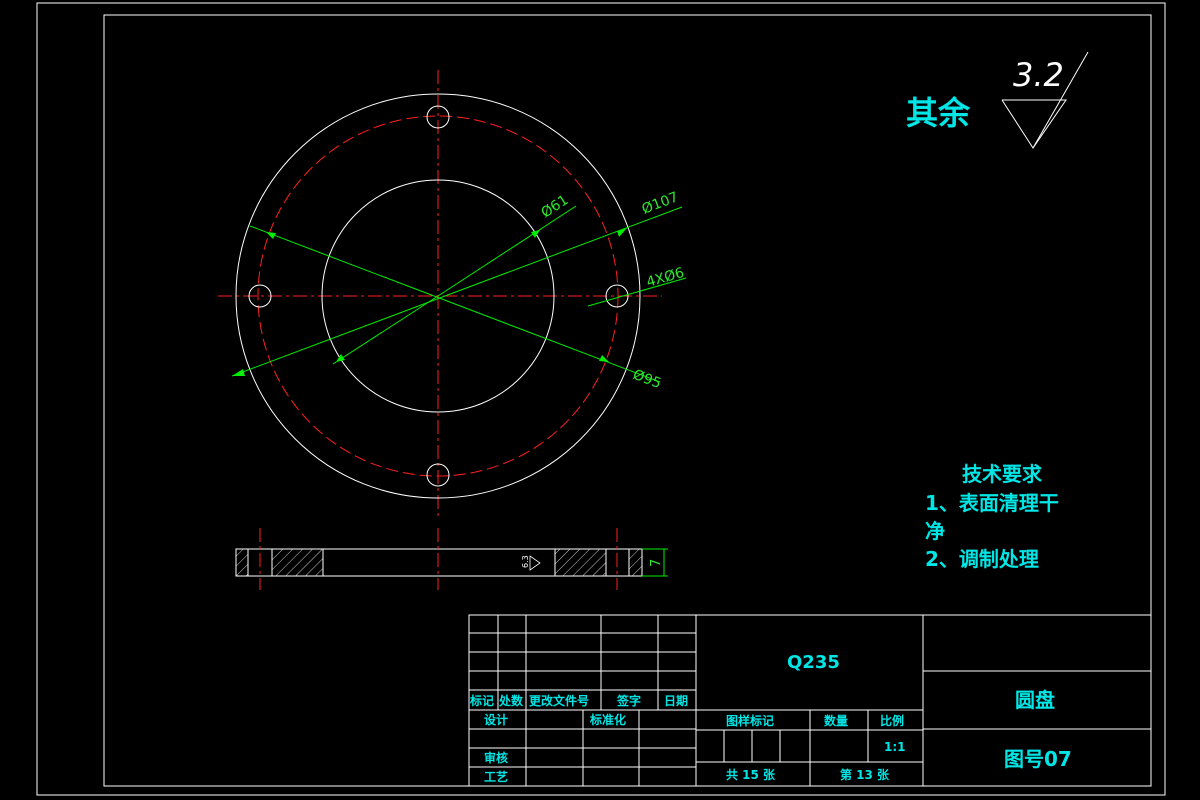 Image resolution: width=1200 pixels, height=800 pixels. What do you see at coordinates (813, 662) in the screenshot?
I see `material-label: Q235` at bounding box center [813, 662].